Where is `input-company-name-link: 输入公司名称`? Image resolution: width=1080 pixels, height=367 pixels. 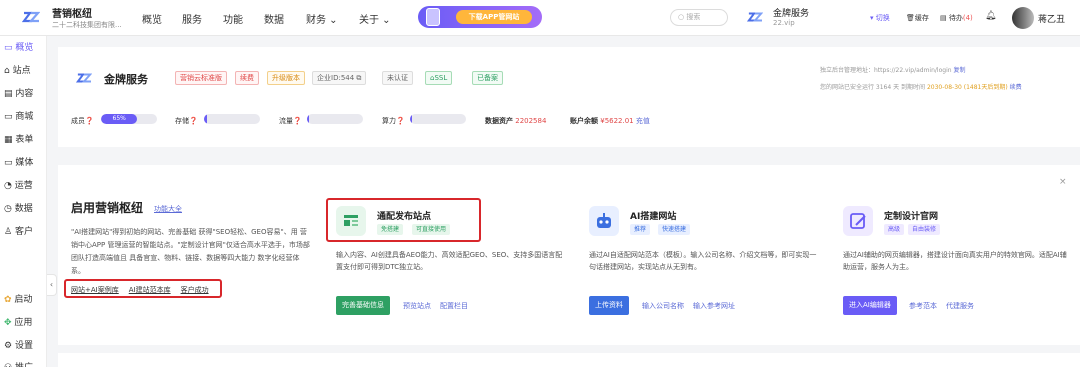 input-company-name-link: 输入公司名称 is located at coordinates (663, 306).